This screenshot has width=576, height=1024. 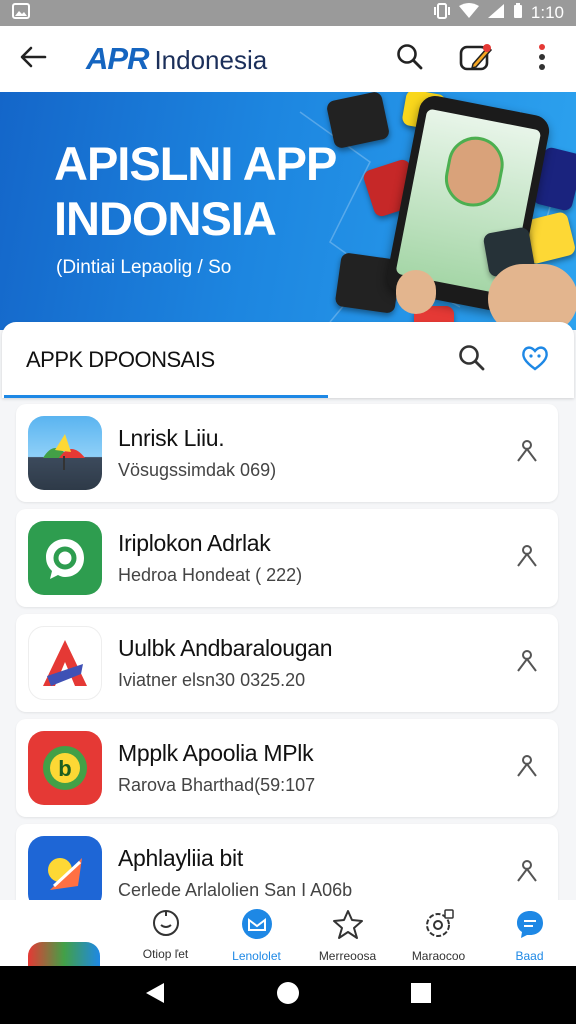 I want to click on brand-logo: APR, so click(x=117, y=58).